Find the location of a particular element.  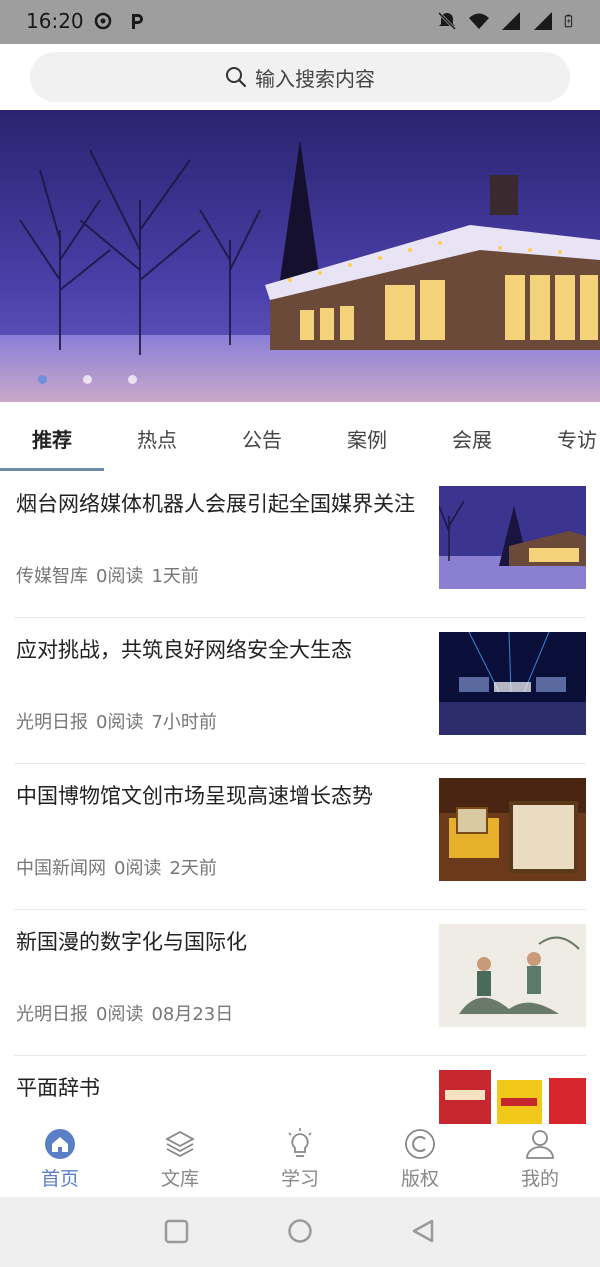

tab-interview: 专访 is located at coordinates (577, 438).